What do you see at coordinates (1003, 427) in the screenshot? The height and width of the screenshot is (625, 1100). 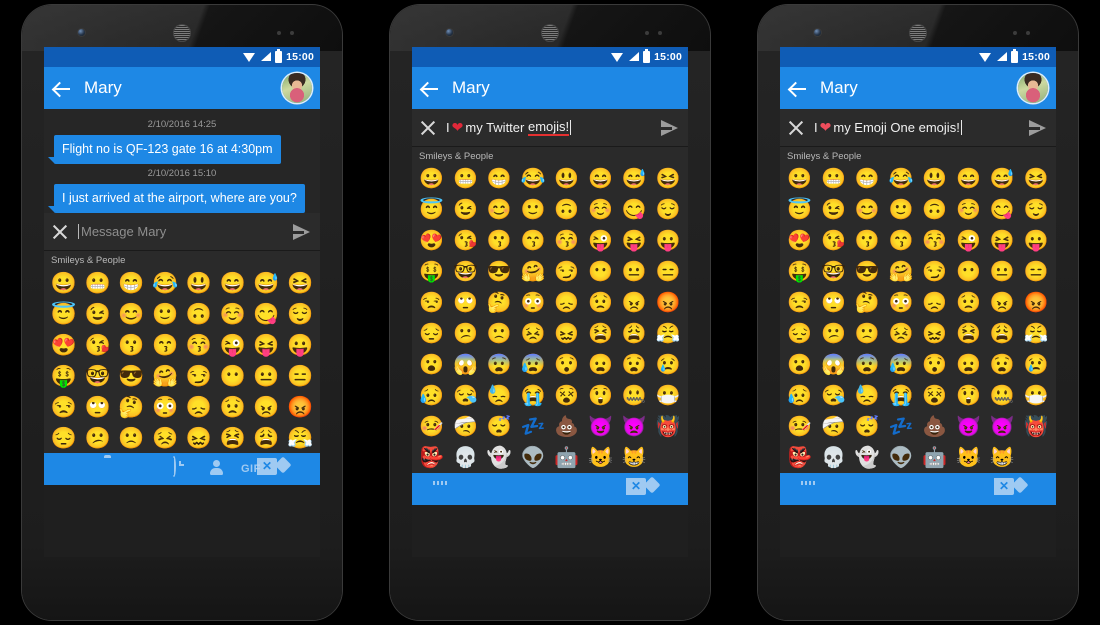 I see `emoji-key: 👿` at bounding box center [1003, 427].